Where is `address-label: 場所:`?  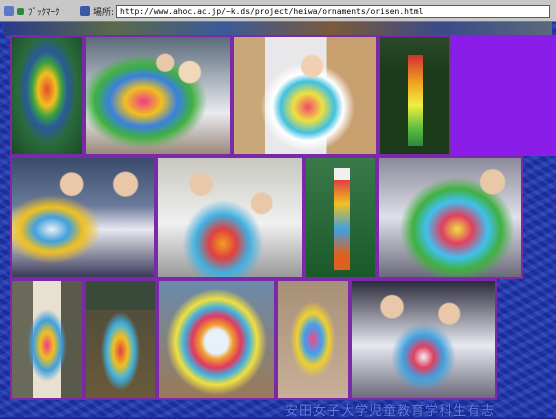 address-label: 場所: is located at coordinates (104, 13).